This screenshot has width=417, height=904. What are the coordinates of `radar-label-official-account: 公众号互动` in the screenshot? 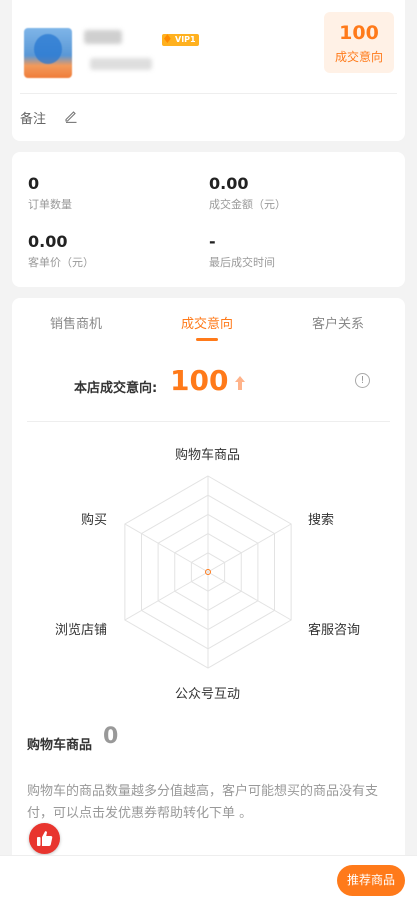 It's located at (208, 694).